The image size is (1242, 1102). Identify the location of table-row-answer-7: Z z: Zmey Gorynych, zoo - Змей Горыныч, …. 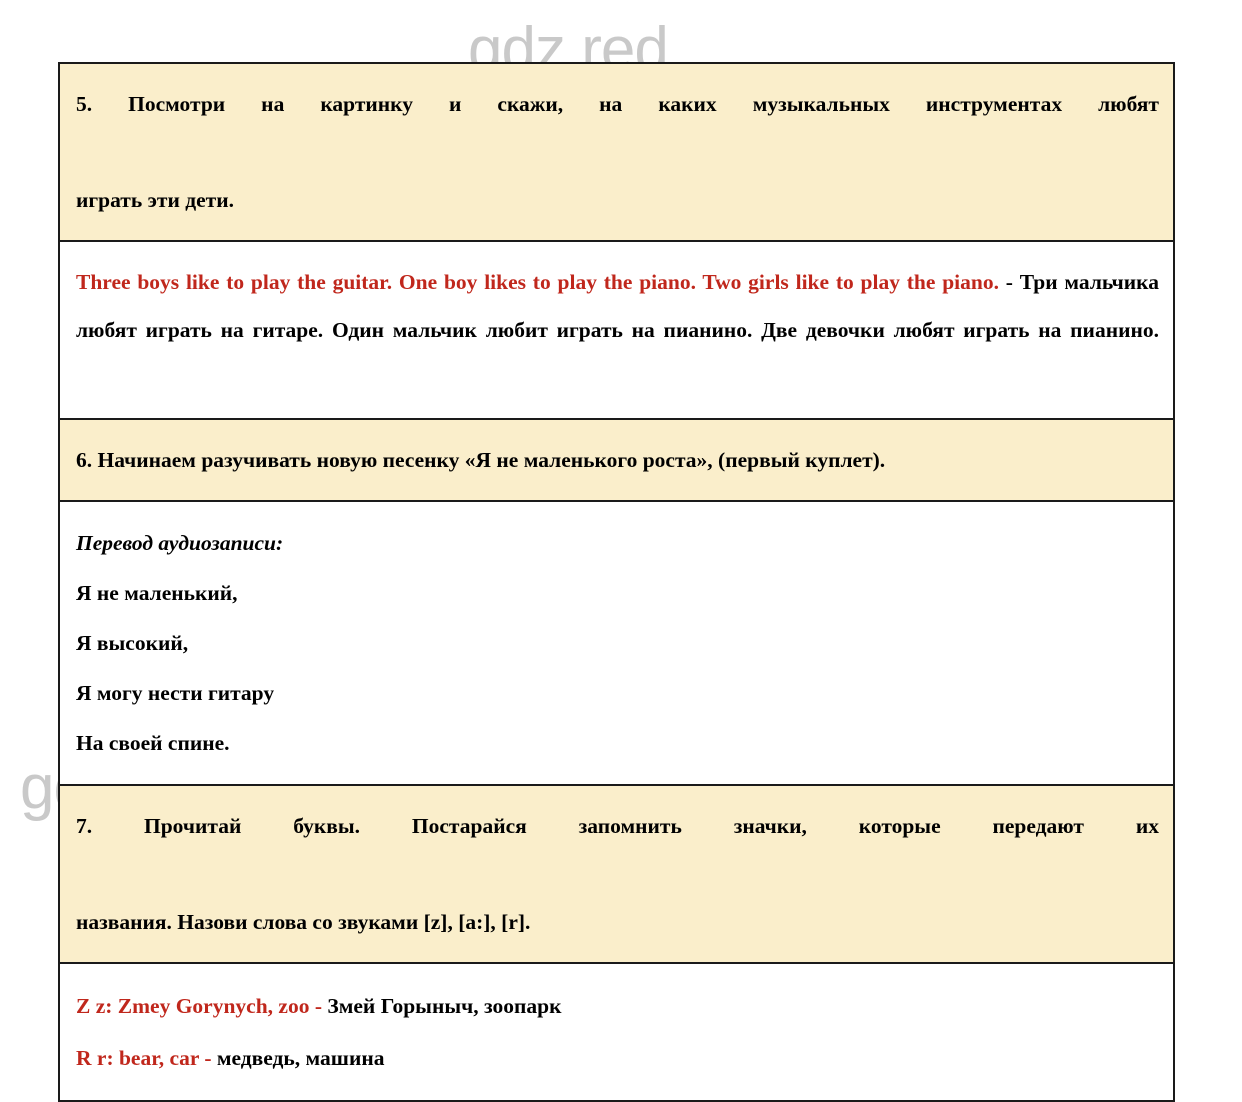
(616, 1032).